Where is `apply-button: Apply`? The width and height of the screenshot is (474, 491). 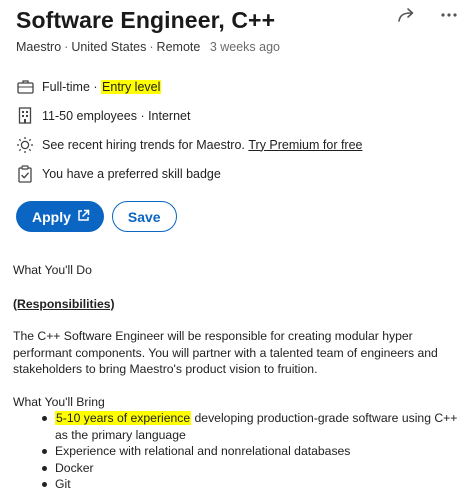
apply-button: Apply is located at coordinates (60, 216).